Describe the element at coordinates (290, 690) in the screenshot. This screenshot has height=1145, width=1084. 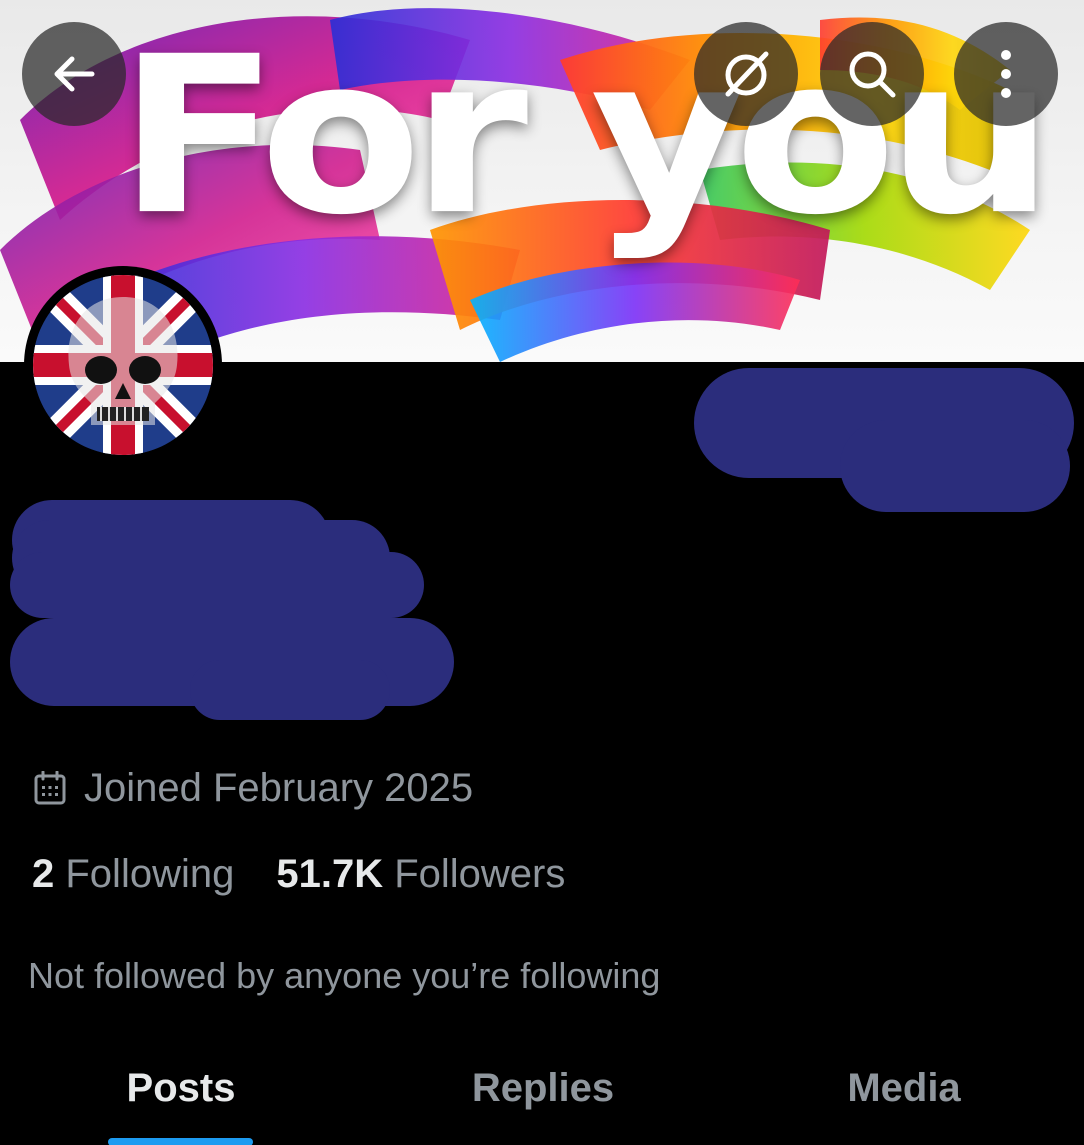
I see `redacted-bio-part` at that location.